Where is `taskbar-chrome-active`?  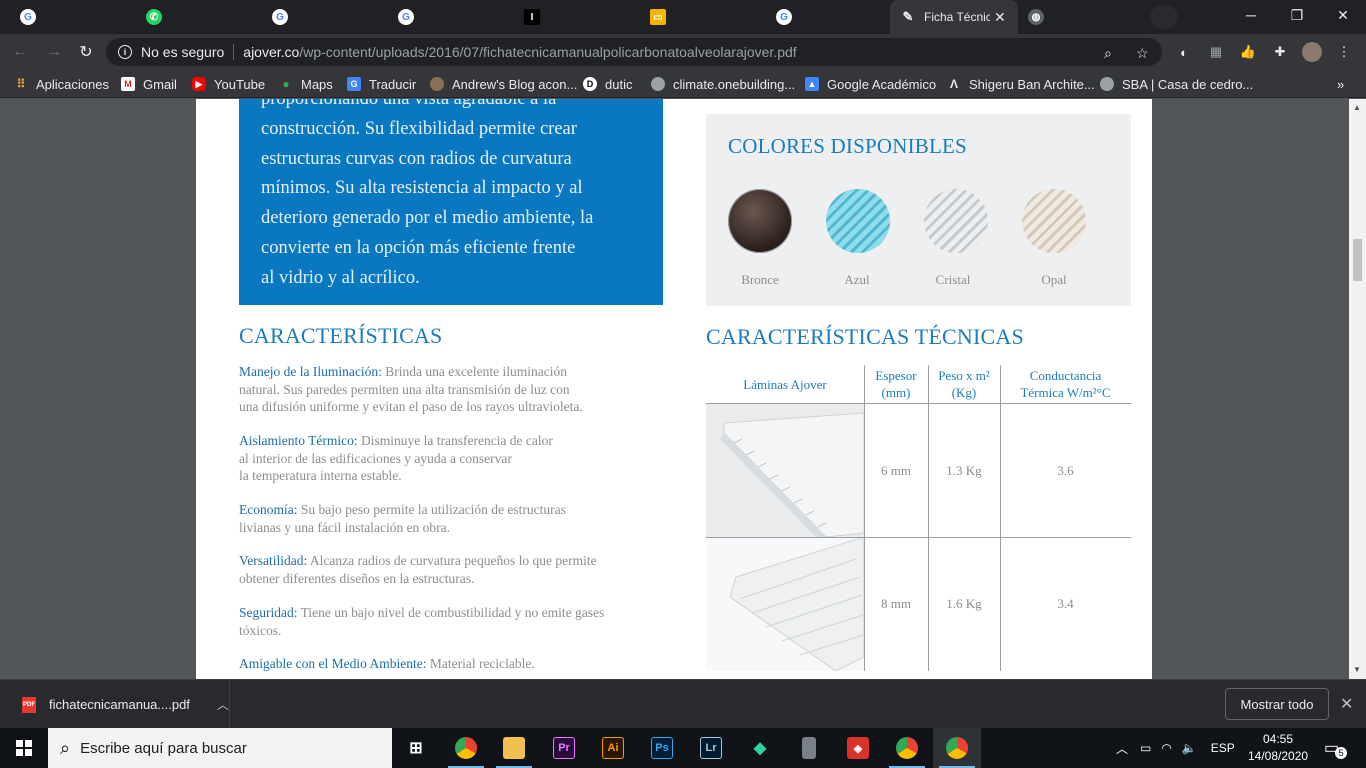
taskbar-chrome-active is located at coordinates (957, 748).